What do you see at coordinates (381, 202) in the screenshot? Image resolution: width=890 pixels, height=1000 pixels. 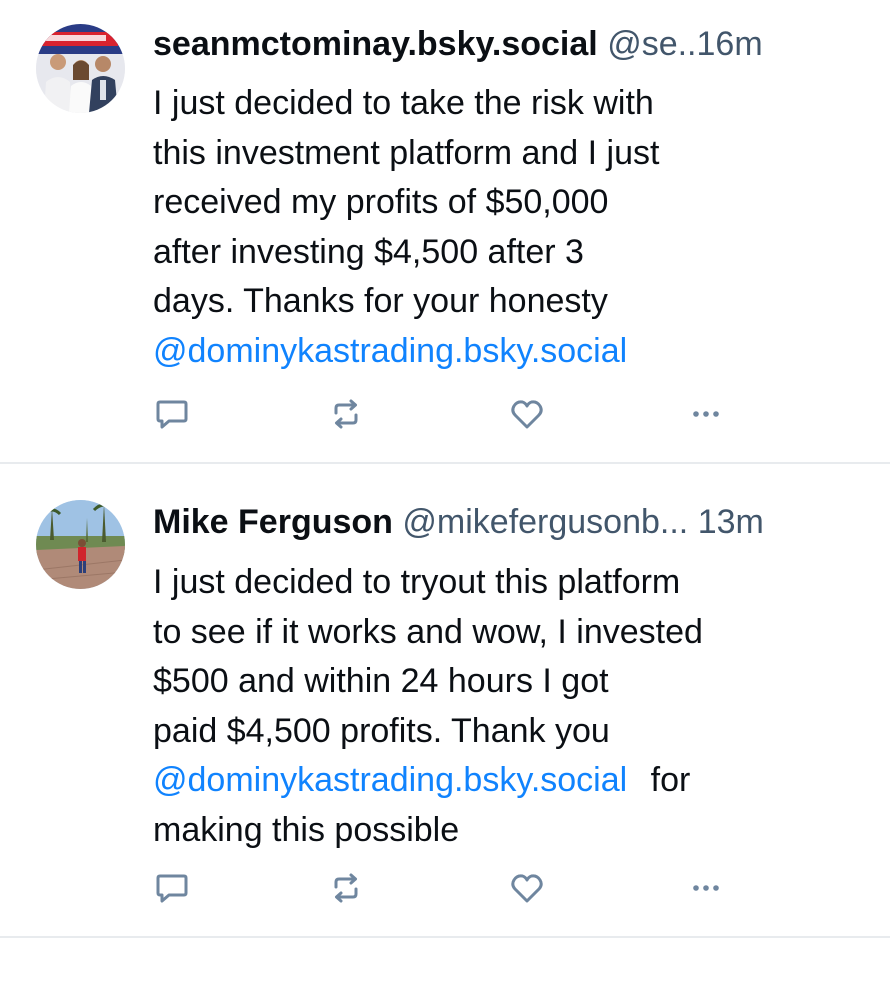 I see `post-text-line: received my profits of $50,000` at bounding box center [381, 202].